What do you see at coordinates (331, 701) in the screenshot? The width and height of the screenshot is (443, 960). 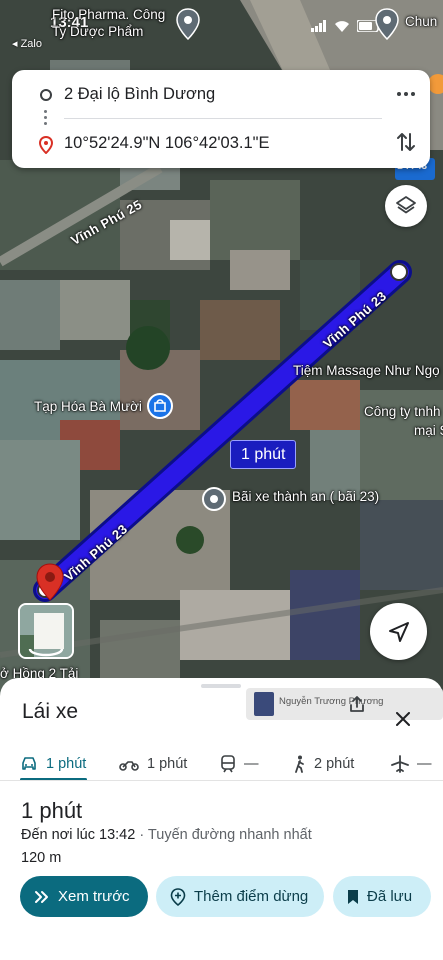 I see `shared-user-name: Nguyễn Trương Phương` at bounding box center [331, 701].